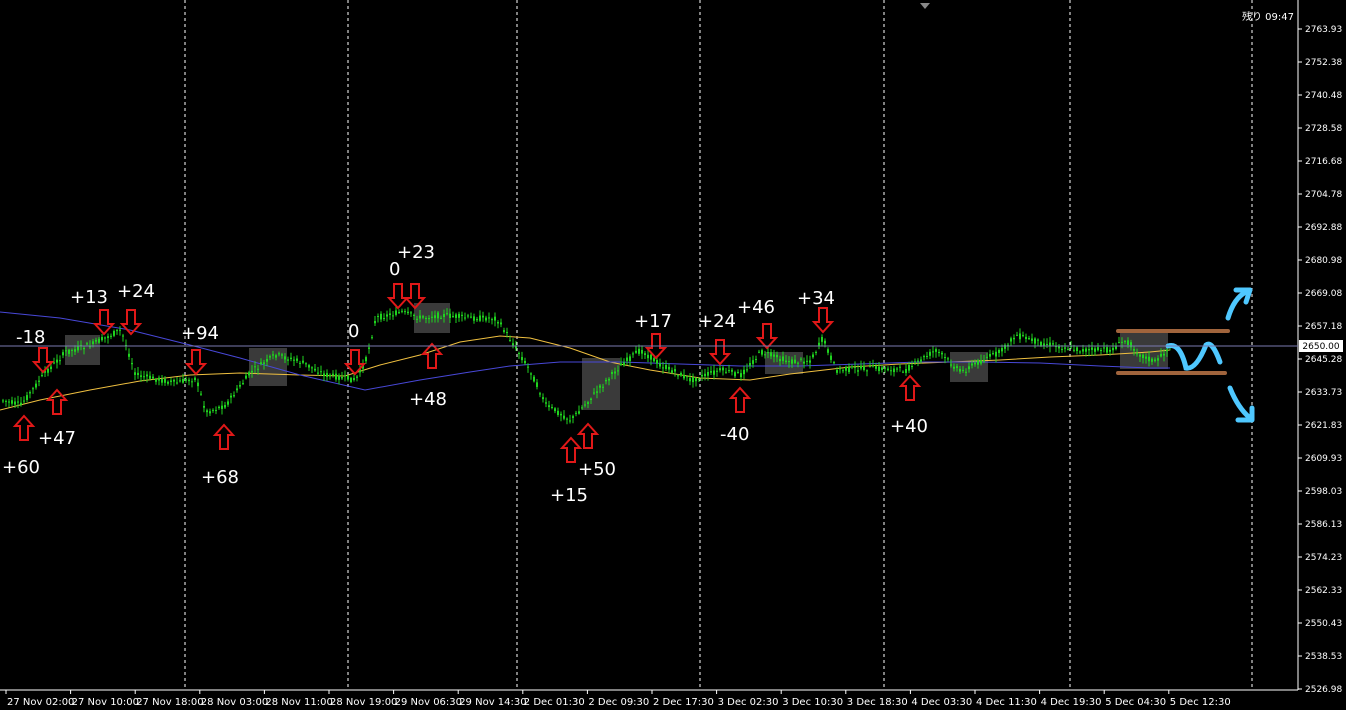 The image size is (1346, 710). What do you see at coordinates (416, 252) in the screenshot?
I see `pip-result-label: +23` at bounding box center [416, 252].